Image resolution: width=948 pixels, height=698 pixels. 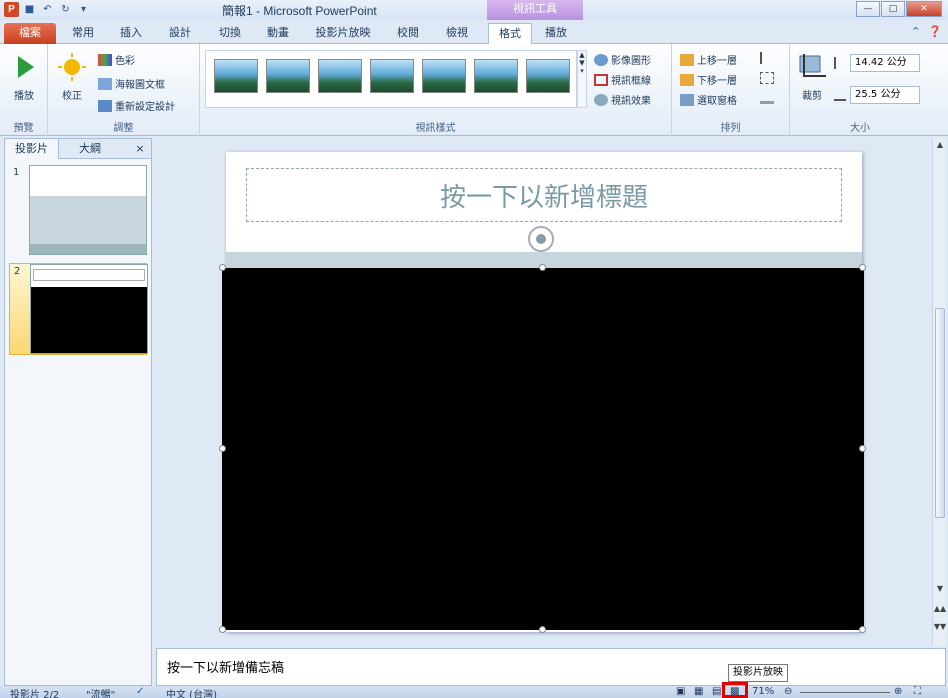 I want to click on selection-pane-button: 選取窗格, so click(x=708, y=99).